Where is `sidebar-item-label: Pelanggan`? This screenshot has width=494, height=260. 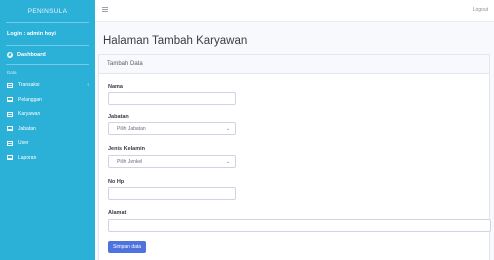 sidebar-item-label: Pelanggan is located at coordinates (30, 99).